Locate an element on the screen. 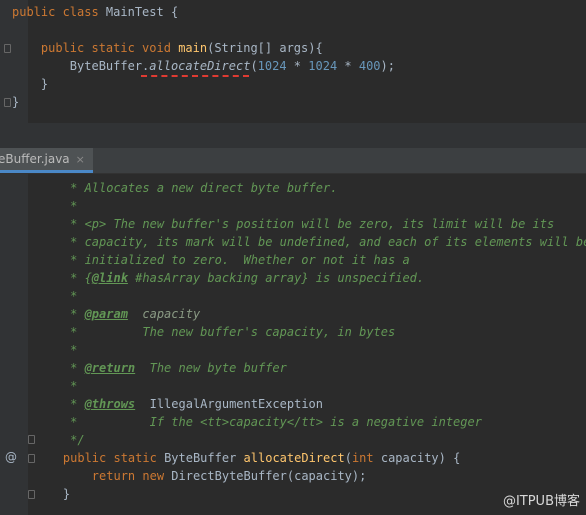 Image resolution: width=586 pixels, height=515 pixels. code-token: * The new buffer's capacity, in bytes is located at coordinates (215, 332).